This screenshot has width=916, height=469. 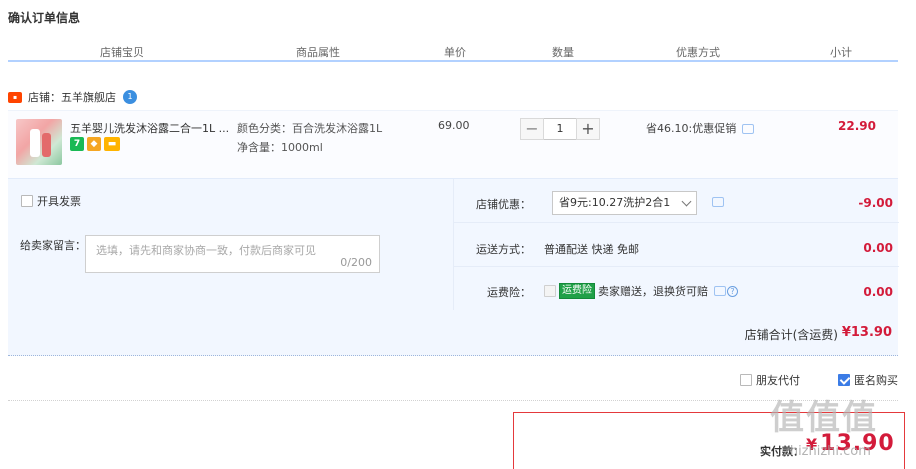 What do you see at coordinates (875, 203) in the screenshot?
I see `shop-discount-amount: -9.00` at bounding box center [875, 203].